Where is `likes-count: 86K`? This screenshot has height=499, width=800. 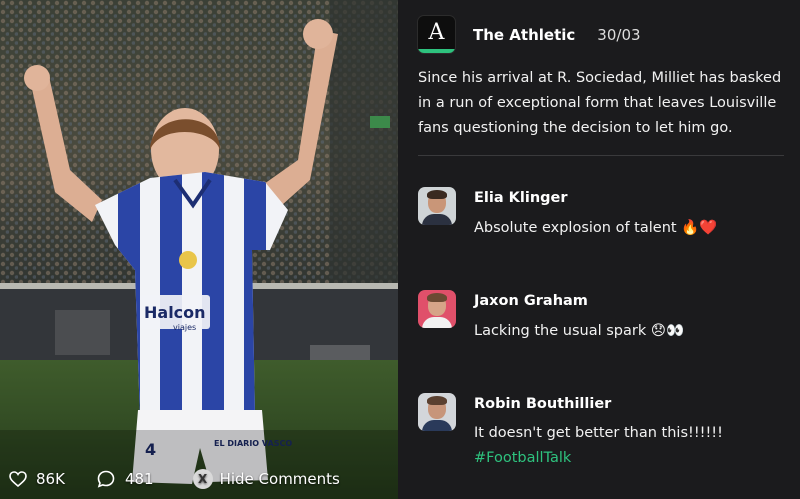 likes-count: 86K is located at coordinates (50, 478).